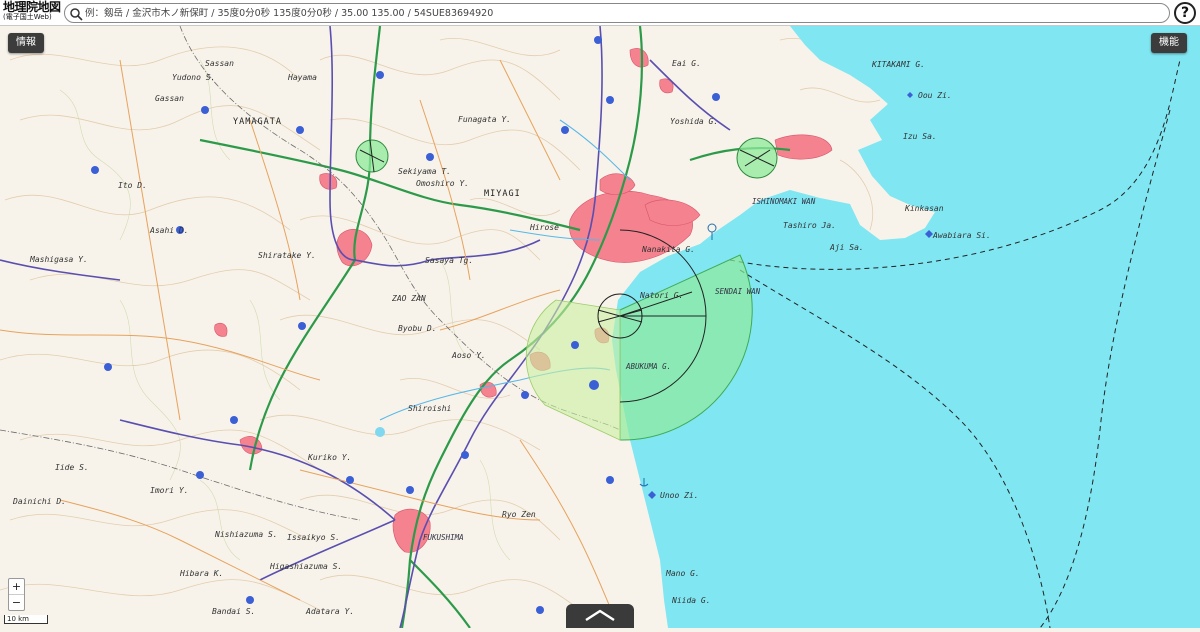 Image resolution: width=1200 pixels, height=632 pixels. Describe the element at coordinates (661, 295) in the screenshot. I see `svg-text: Natori G.` at that location.